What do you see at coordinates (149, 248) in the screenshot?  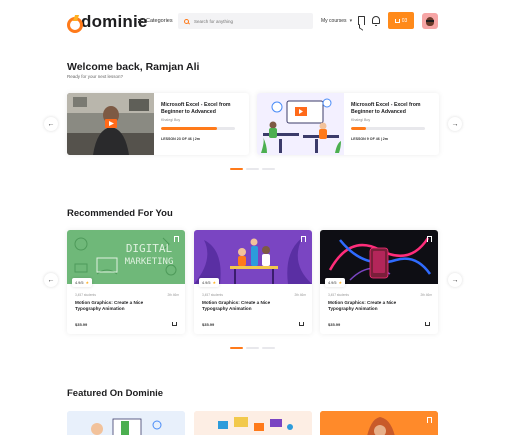 I see `thumb-text-digital: DIGITAL` at bounding box center [149, 248].